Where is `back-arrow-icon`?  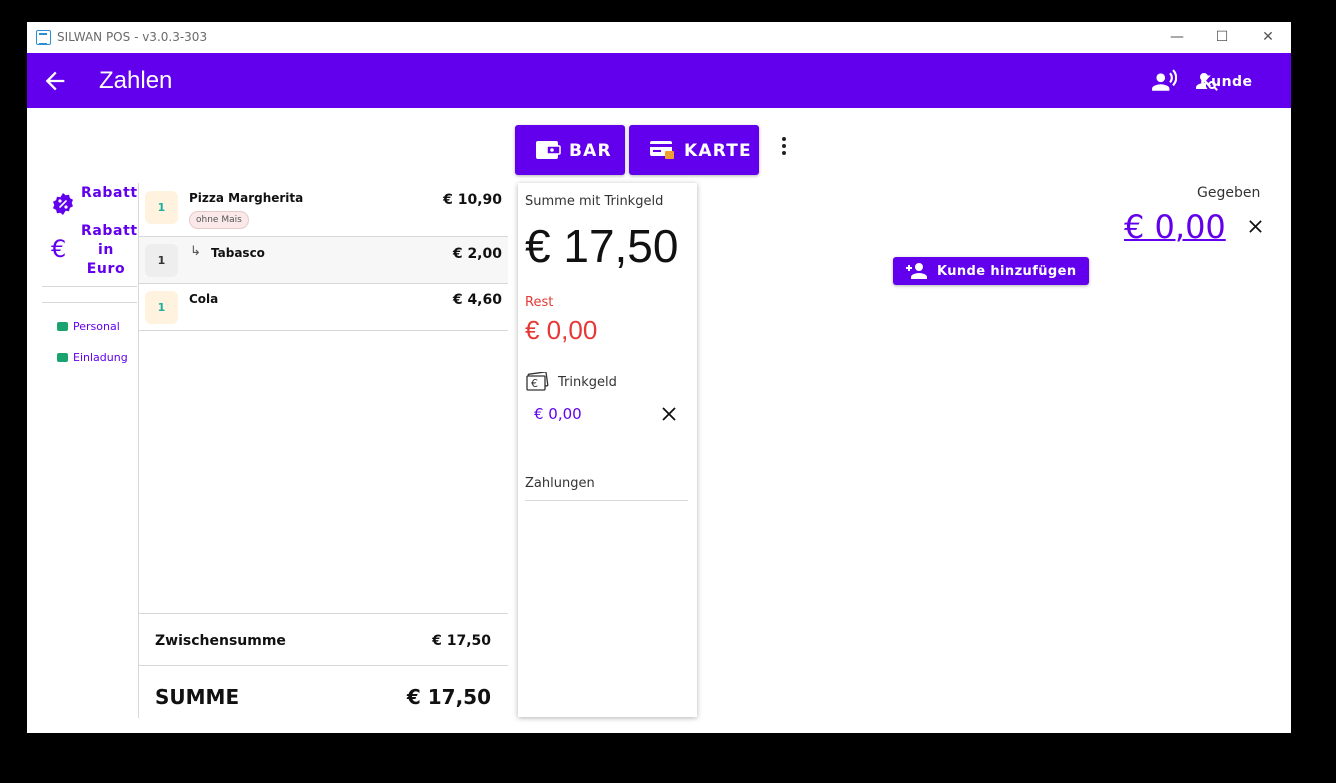 back-arrow-icon is located at coordinates (55, 81).